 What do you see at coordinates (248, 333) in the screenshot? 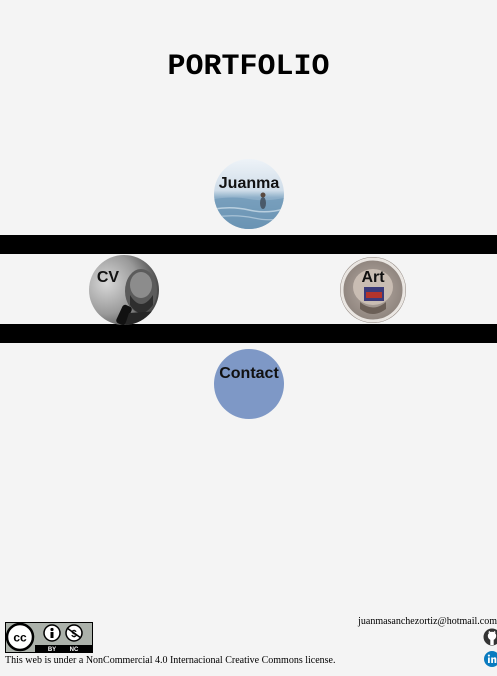
I see `black-band-bottom` at bounding box center [248, 333].